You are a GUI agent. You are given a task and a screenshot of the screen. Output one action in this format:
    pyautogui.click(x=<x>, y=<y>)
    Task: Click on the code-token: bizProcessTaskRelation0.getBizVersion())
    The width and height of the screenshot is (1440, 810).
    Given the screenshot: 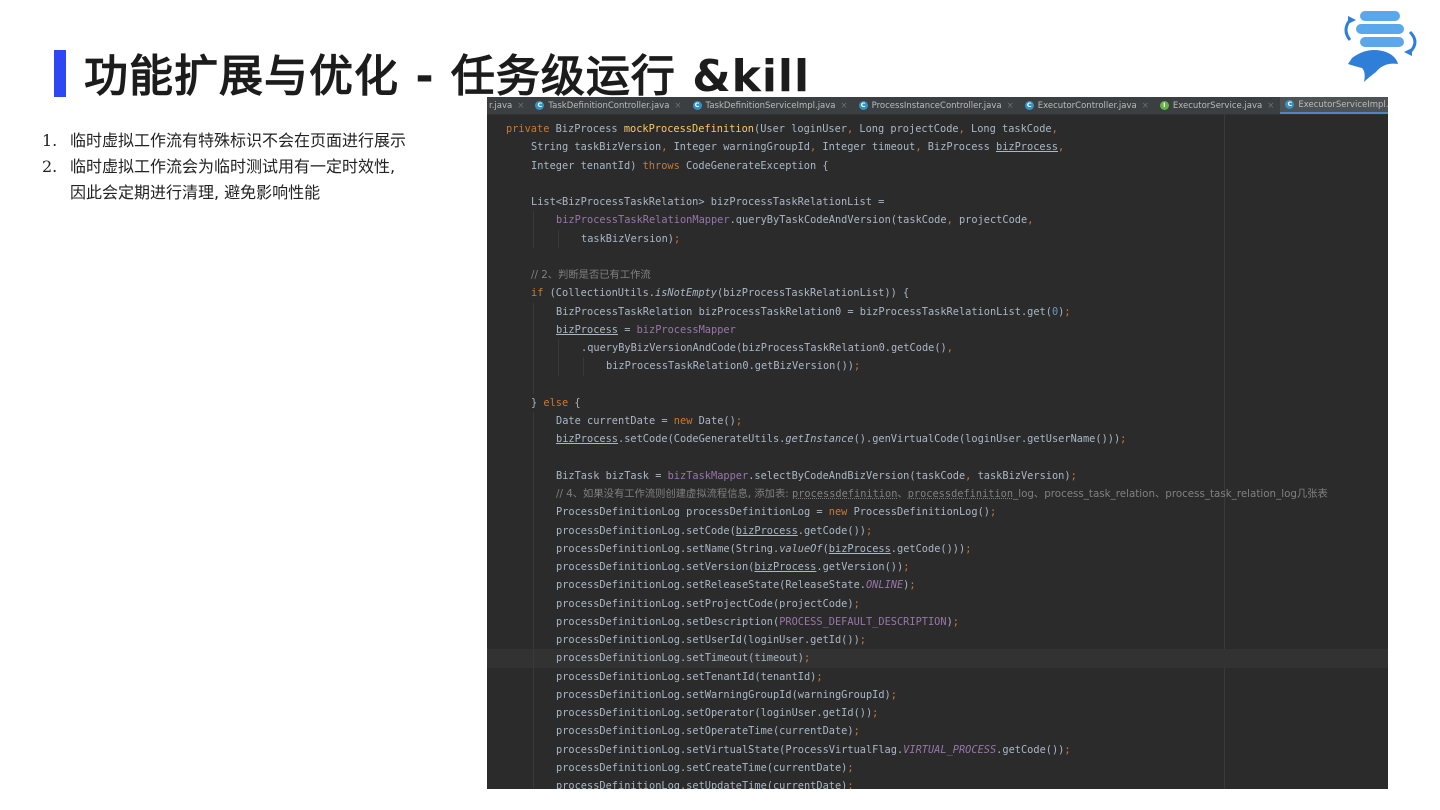 What is the action you would take?
    pyautogui.click(x=730, y=366)
    